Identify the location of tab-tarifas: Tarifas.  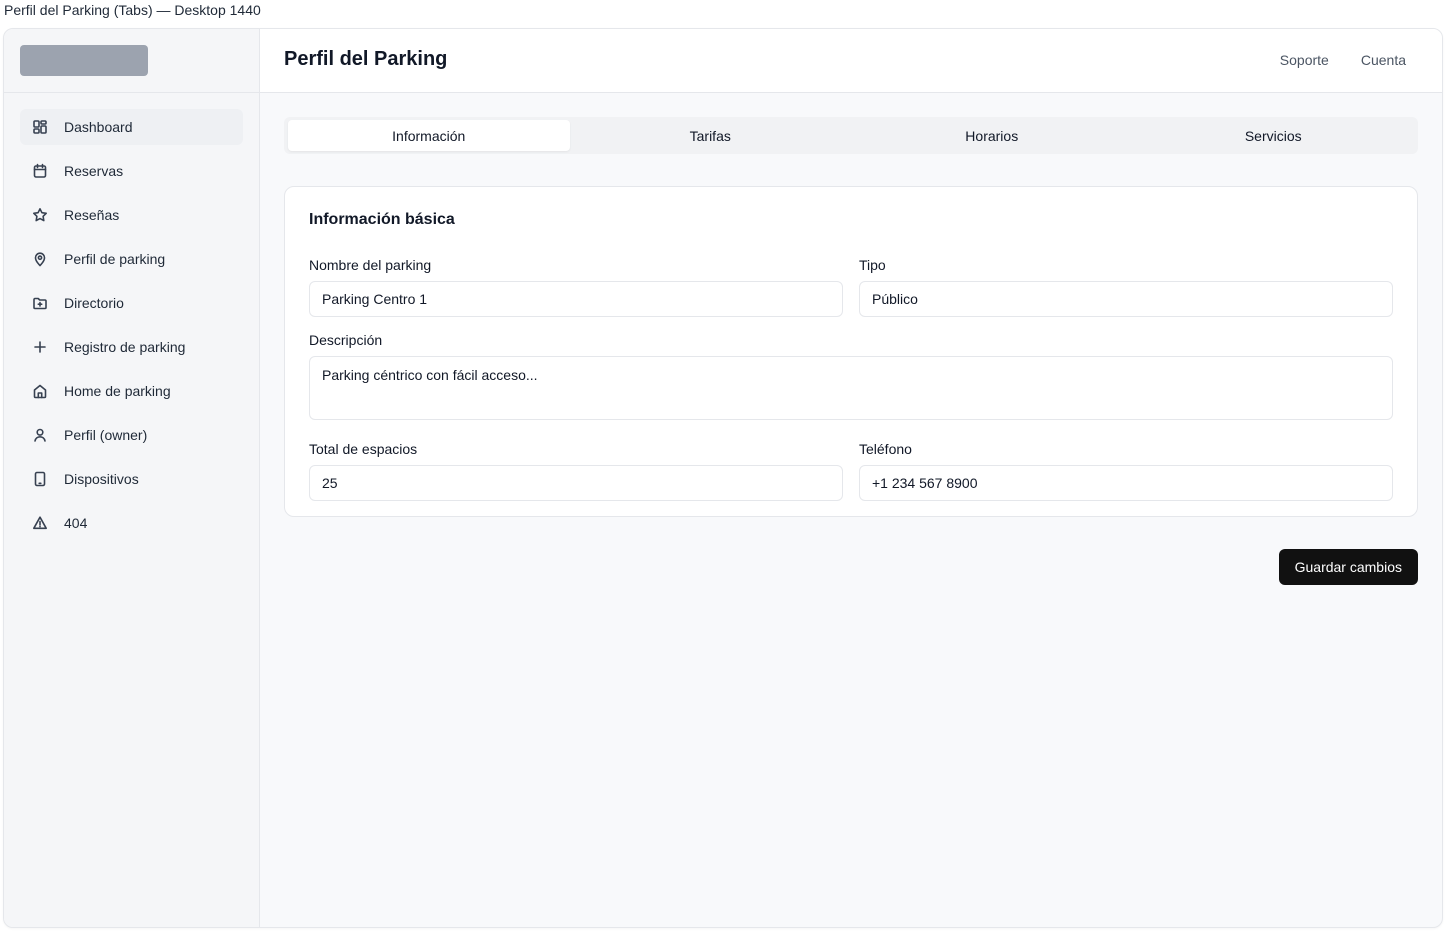
(711, 135).